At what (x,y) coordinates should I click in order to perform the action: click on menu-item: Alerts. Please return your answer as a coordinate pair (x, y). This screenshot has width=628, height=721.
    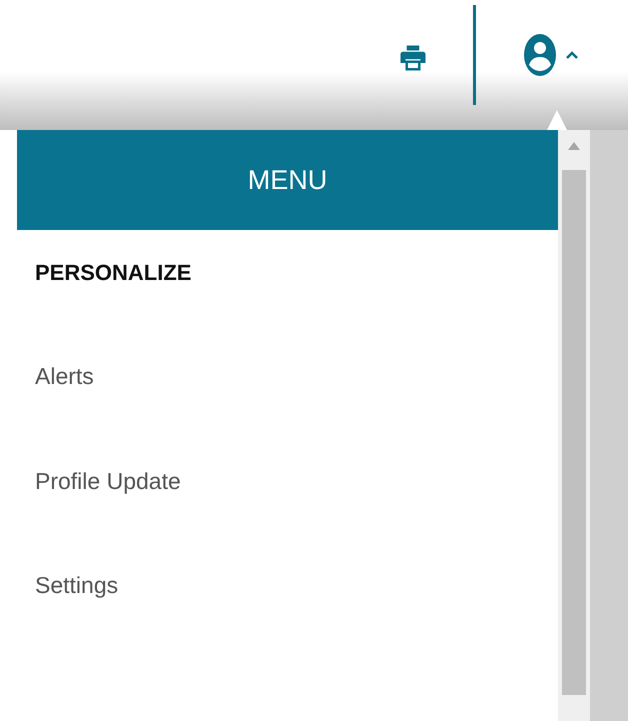
    Looking at the image, I should click on (64, 376).